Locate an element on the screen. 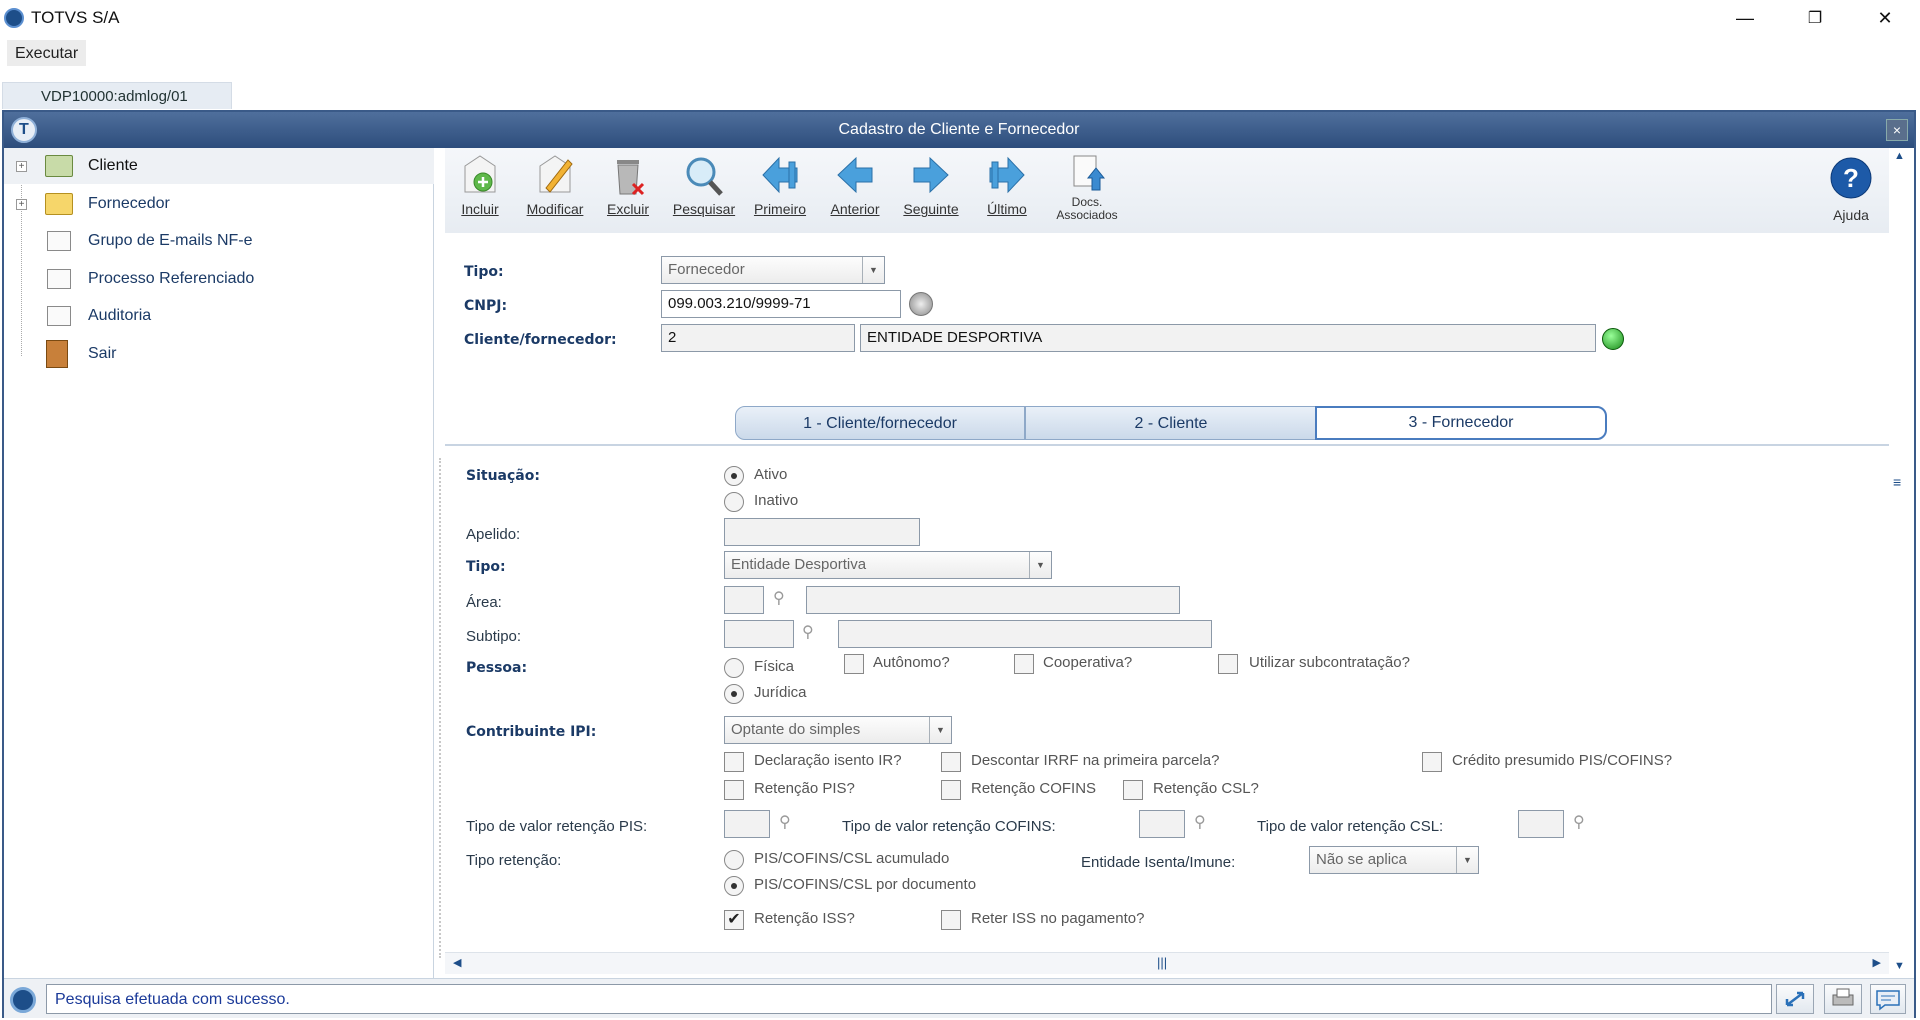 The image size is (1920, 1020). sidebar-item-cliente: + Cliente is located at coordinates (219, 166).